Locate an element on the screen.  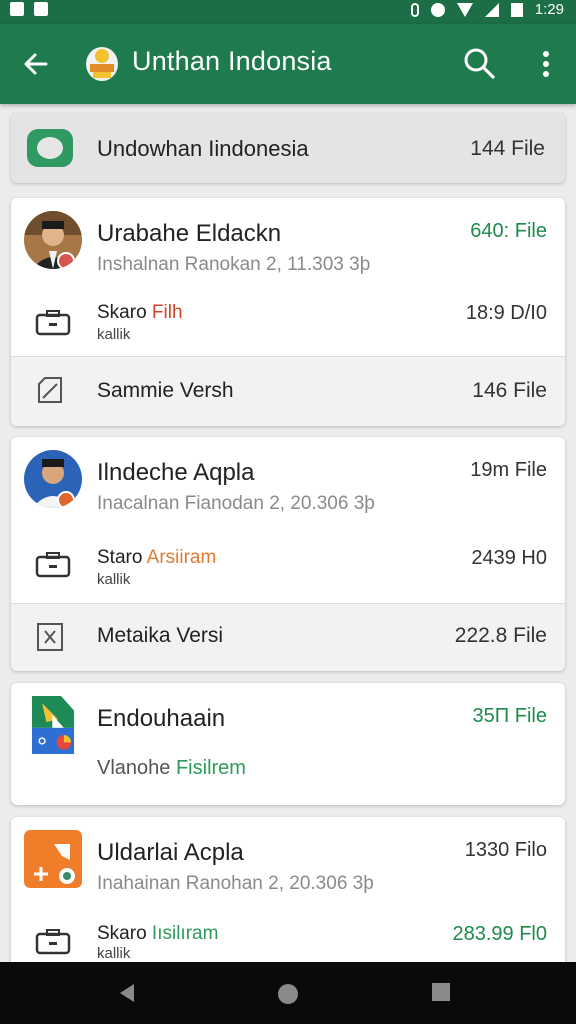
bluetooth-icon is located at coordinates (414, 9).